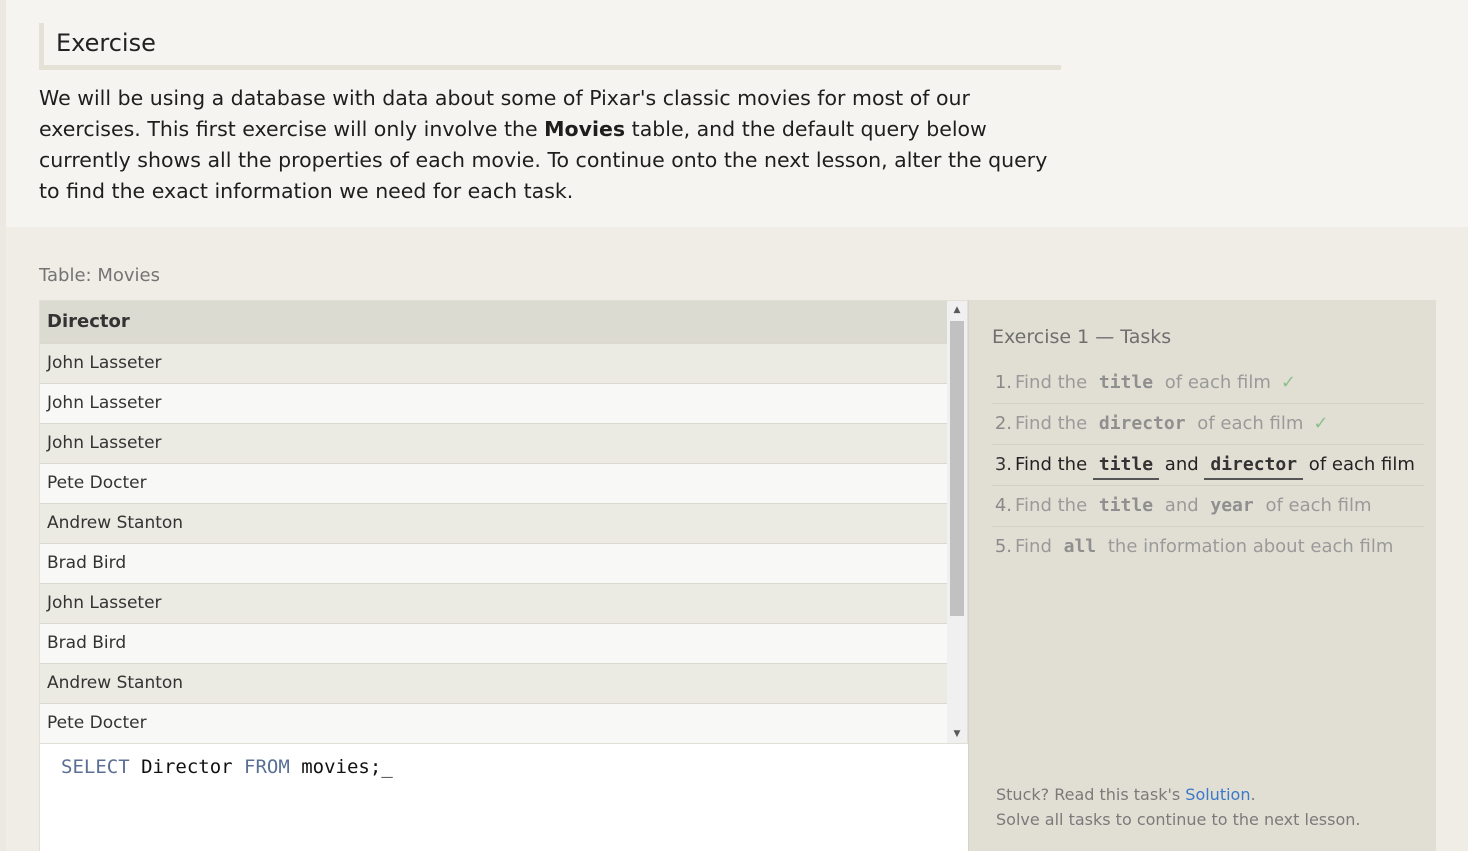 The image size is (1468, 851). I want to click on task-item-1: 1. Find the title of each film ✓, so click(1208, 383).